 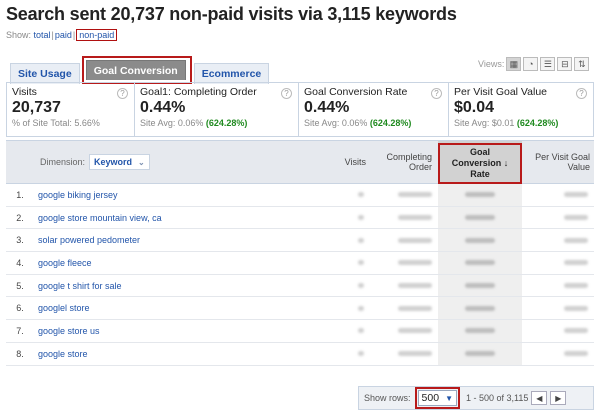 I want to click on view-switcher: Views: ▦ ◔ ☰ ⊟ ⇅, so click(x=534, y=64).